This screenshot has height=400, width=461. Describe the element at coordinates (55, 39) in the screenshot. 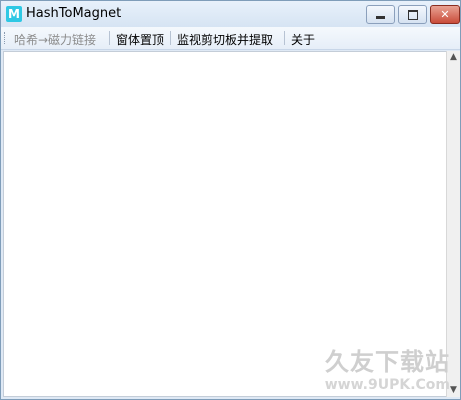

I see `menu-hash-to-magnet: 哈希→磁力链接` at that location.